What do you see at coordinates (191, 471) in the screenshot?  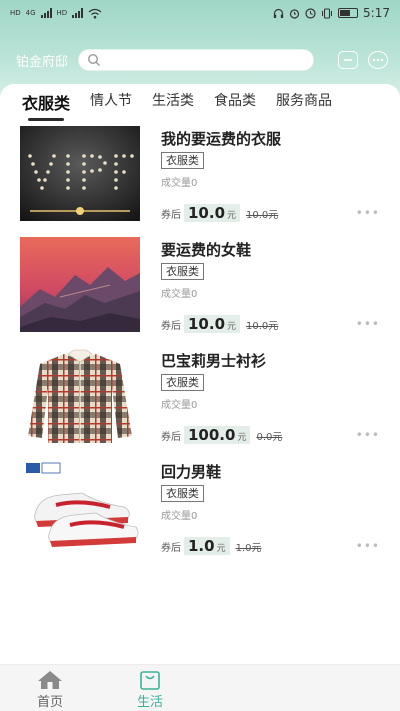 I see `product-title: 回力男鞋` at bounding box center [191, 471].